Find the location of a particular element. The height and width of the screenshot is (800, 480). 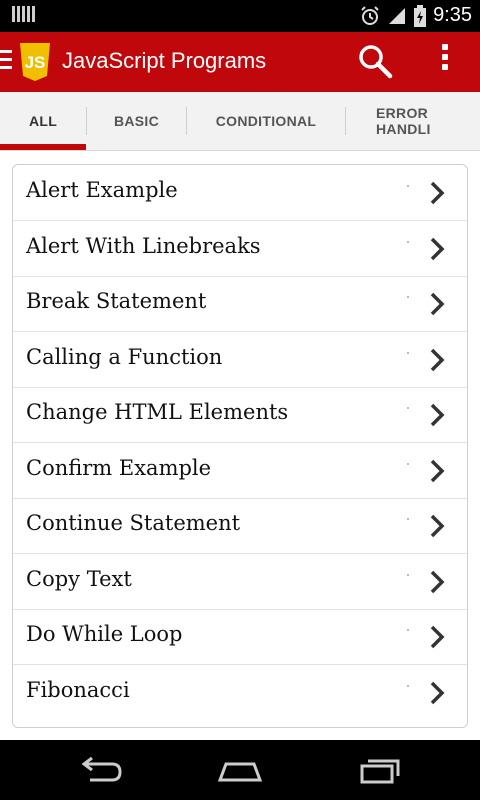

list-item-label: Fibonacci is located at coordinates (78, 689).